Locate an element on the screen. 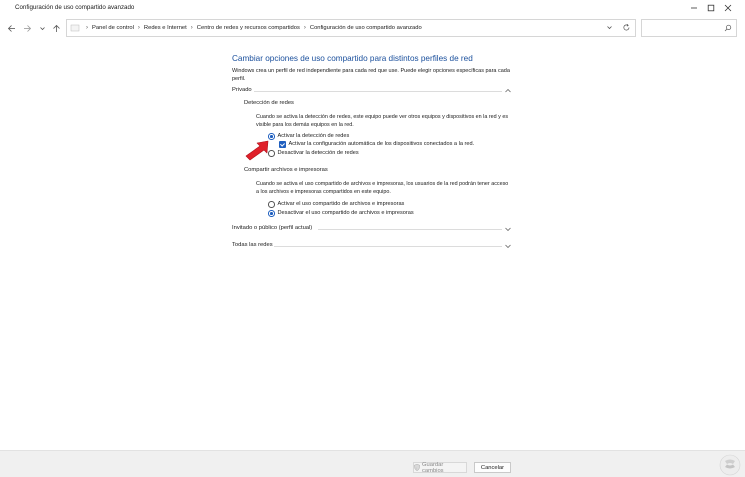  footer-bar: Guardar cambios Cancelar is located at coordinates (372, 463).